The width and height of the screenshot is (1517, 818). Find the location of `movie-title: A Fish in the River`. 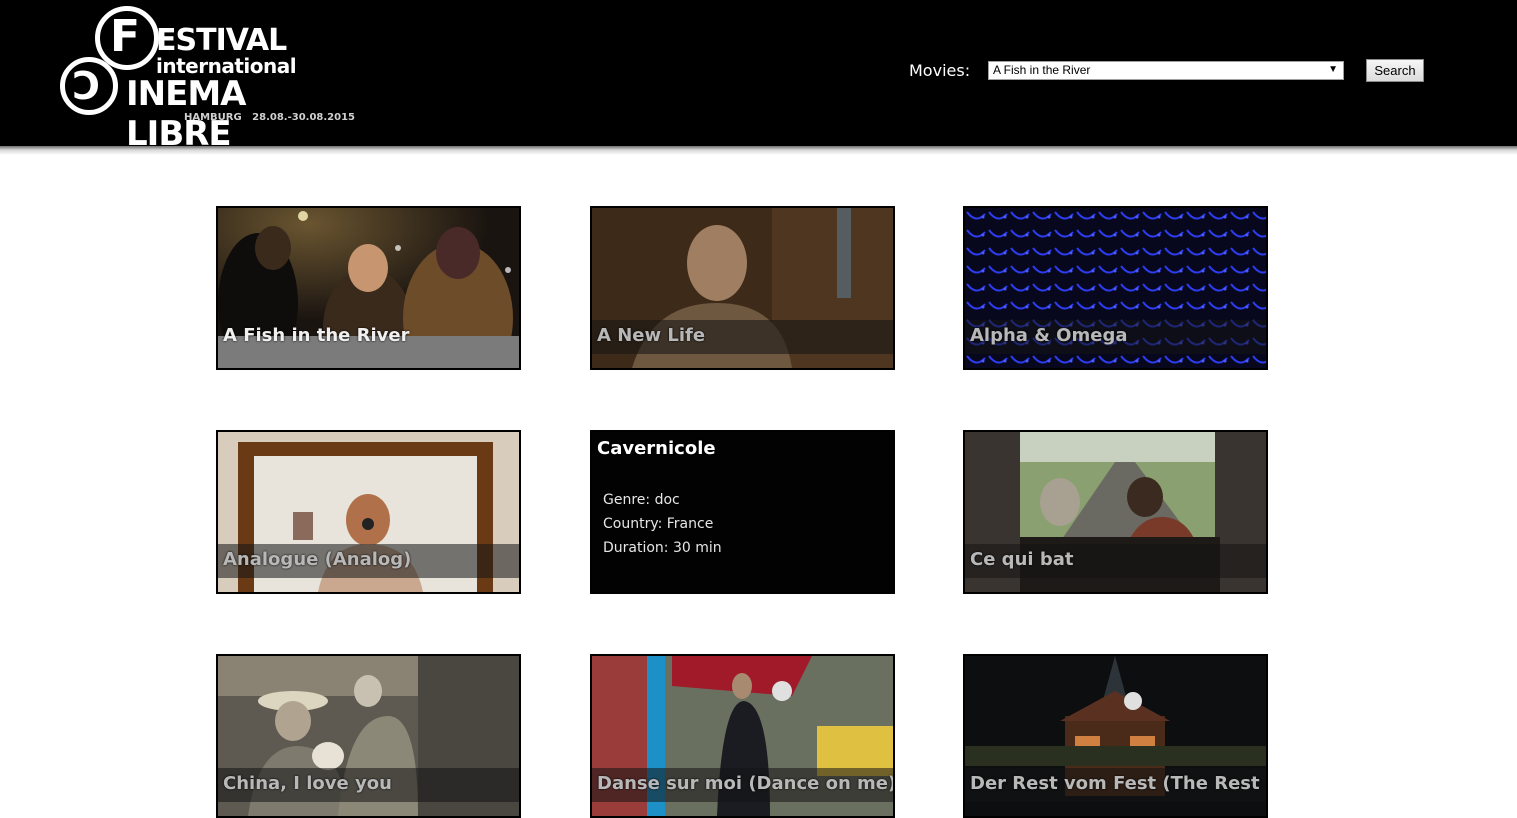

movie-title: A Fish in the River is located at coordinates (316, 335).